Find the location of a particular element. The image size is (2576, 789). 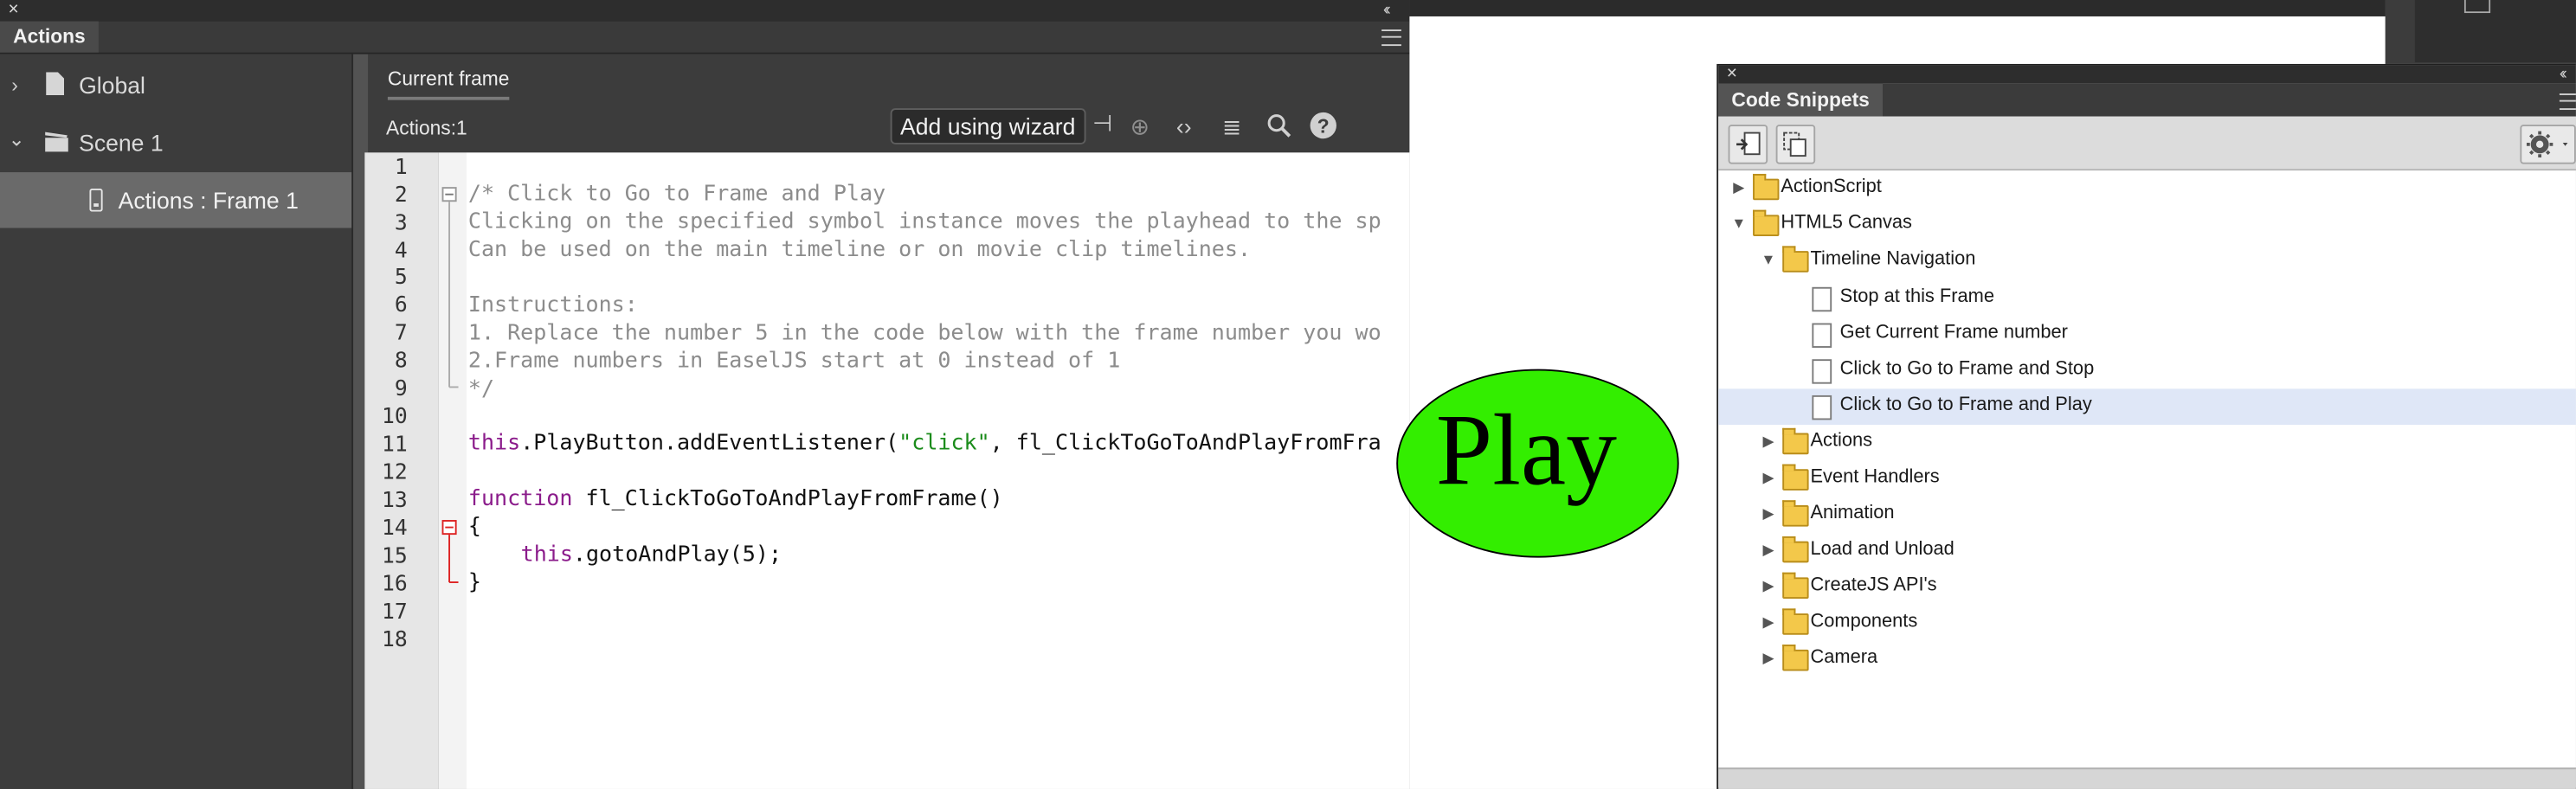

code-string: "click" is located at coordinates (944, 444).